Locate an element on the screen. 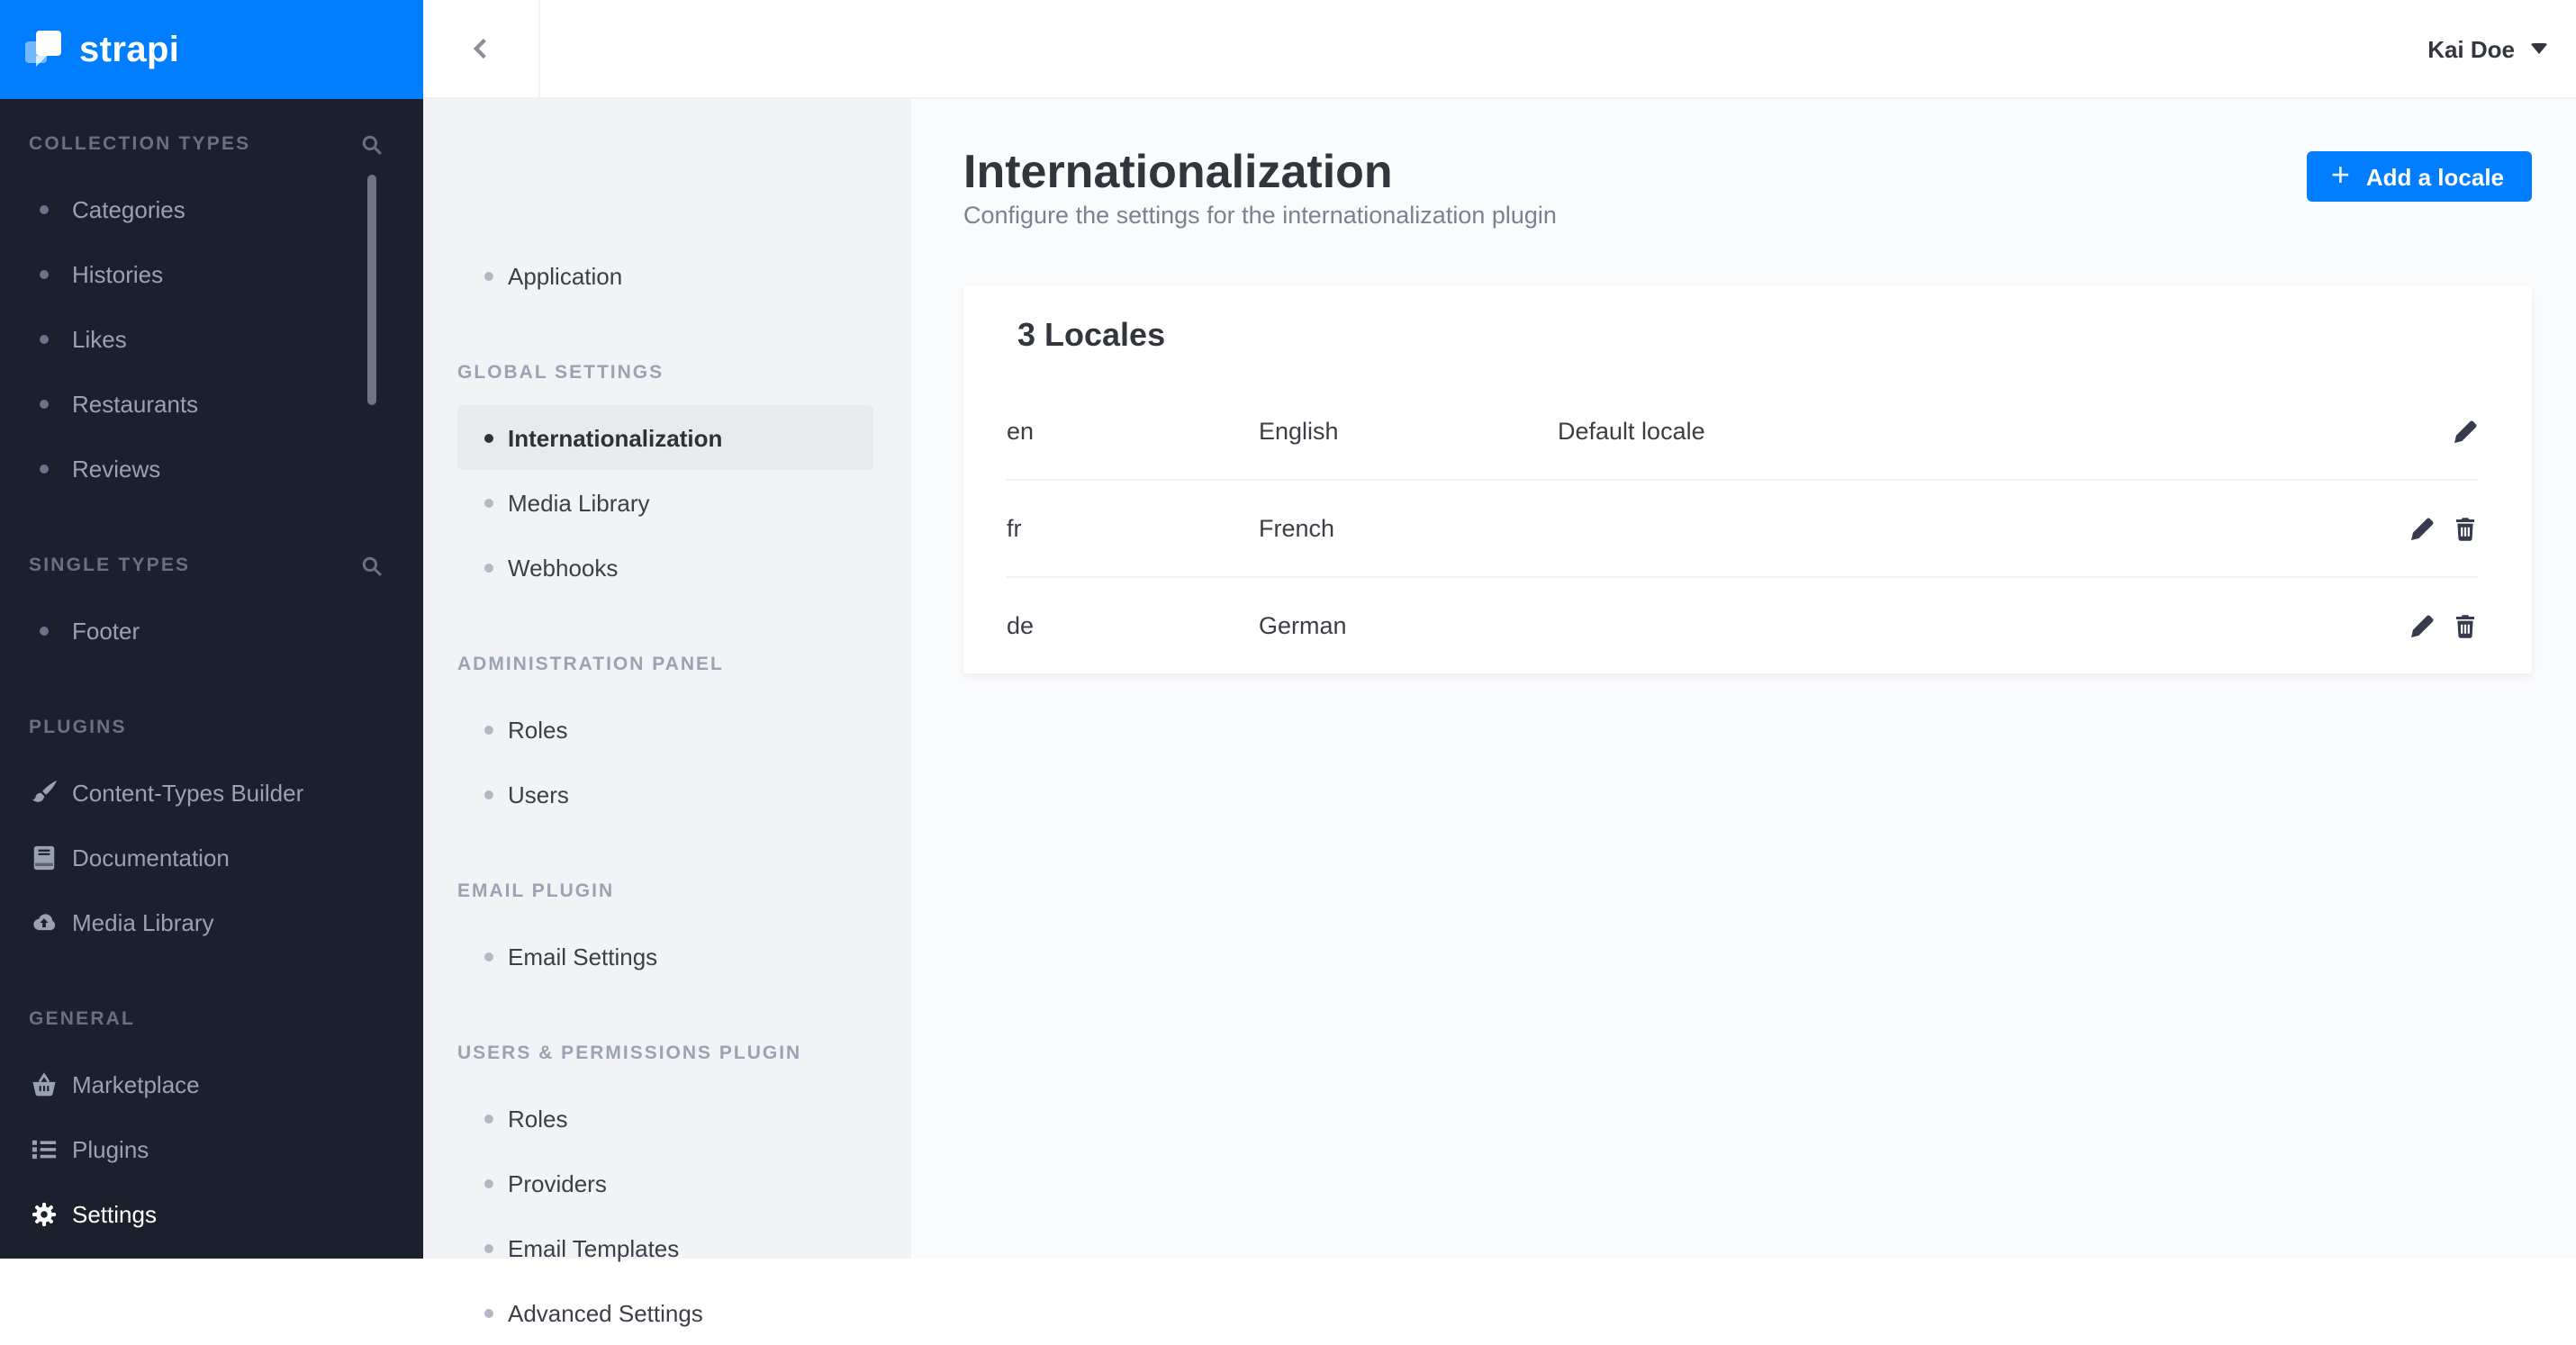 The image size is (2576, 1345). settings-nav-item-providers: Providers is located at coordinates (667, 1183).